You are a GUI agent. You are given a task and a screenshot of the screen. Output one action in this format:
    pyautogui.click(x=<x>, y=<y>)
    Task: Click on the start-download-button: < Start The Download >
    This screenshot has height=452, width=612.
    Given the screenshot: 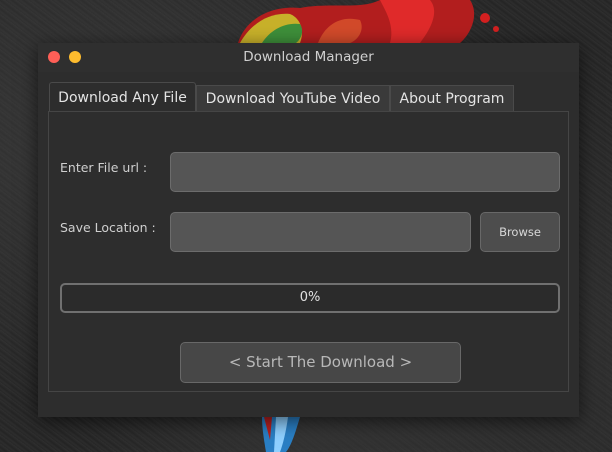 What is the action you would take?
    pyautogui.click(x=320, y=362)
    